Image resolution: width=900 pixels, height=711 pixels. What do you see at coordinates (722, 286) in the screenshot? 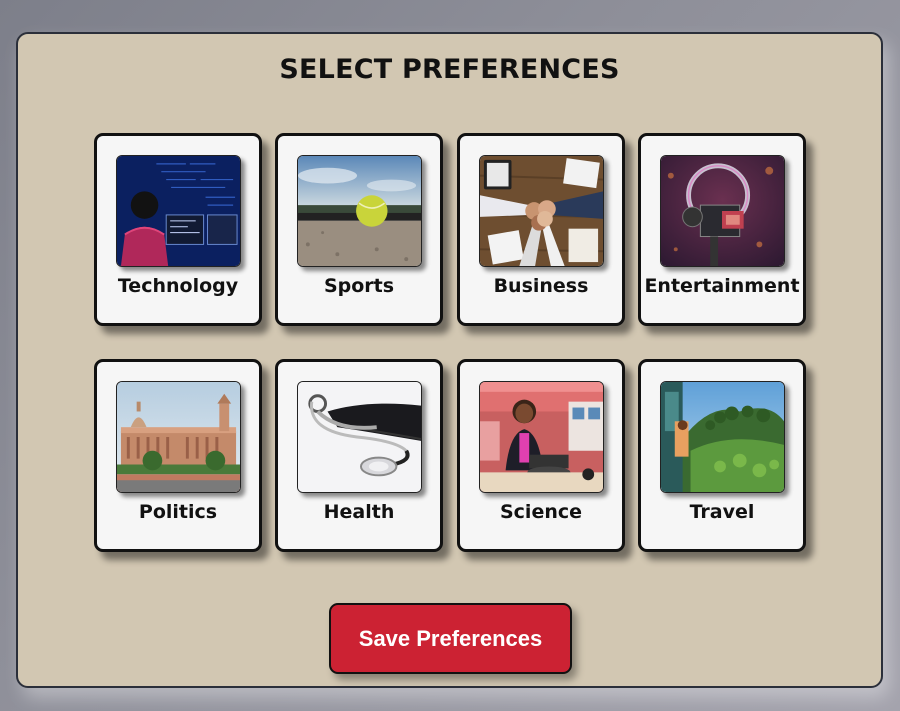
I see `category-label: Entertainment` at bounding box center [722, 286].